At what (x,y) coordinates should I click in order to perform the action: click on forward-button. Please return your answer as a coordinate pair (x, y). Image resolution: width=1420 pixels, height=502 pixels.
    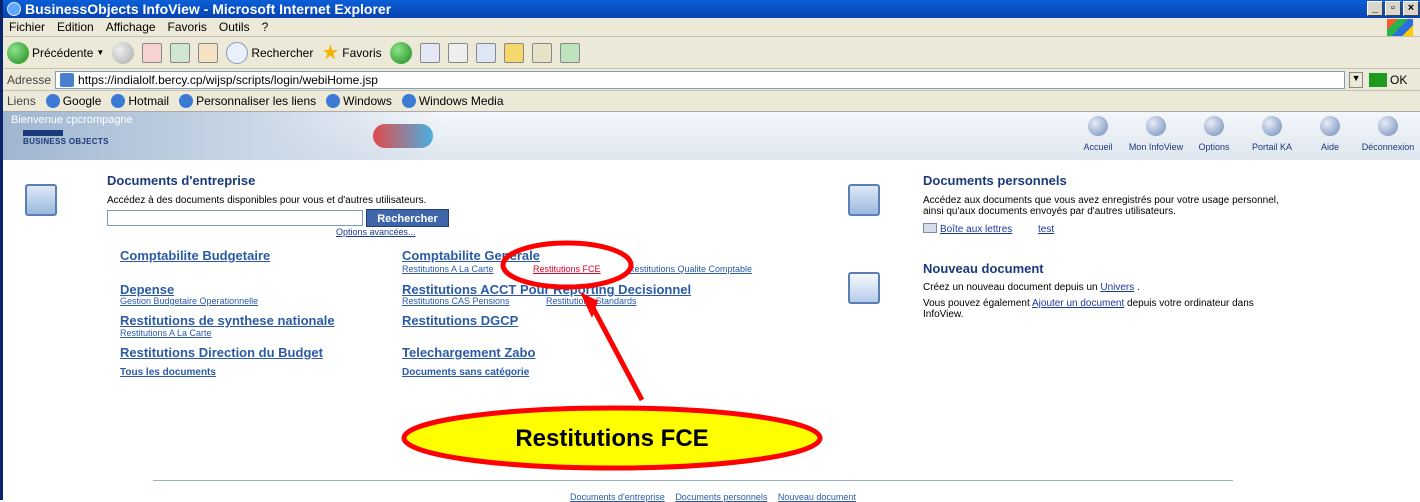
    Looking at the image, I should click on (123, 52).